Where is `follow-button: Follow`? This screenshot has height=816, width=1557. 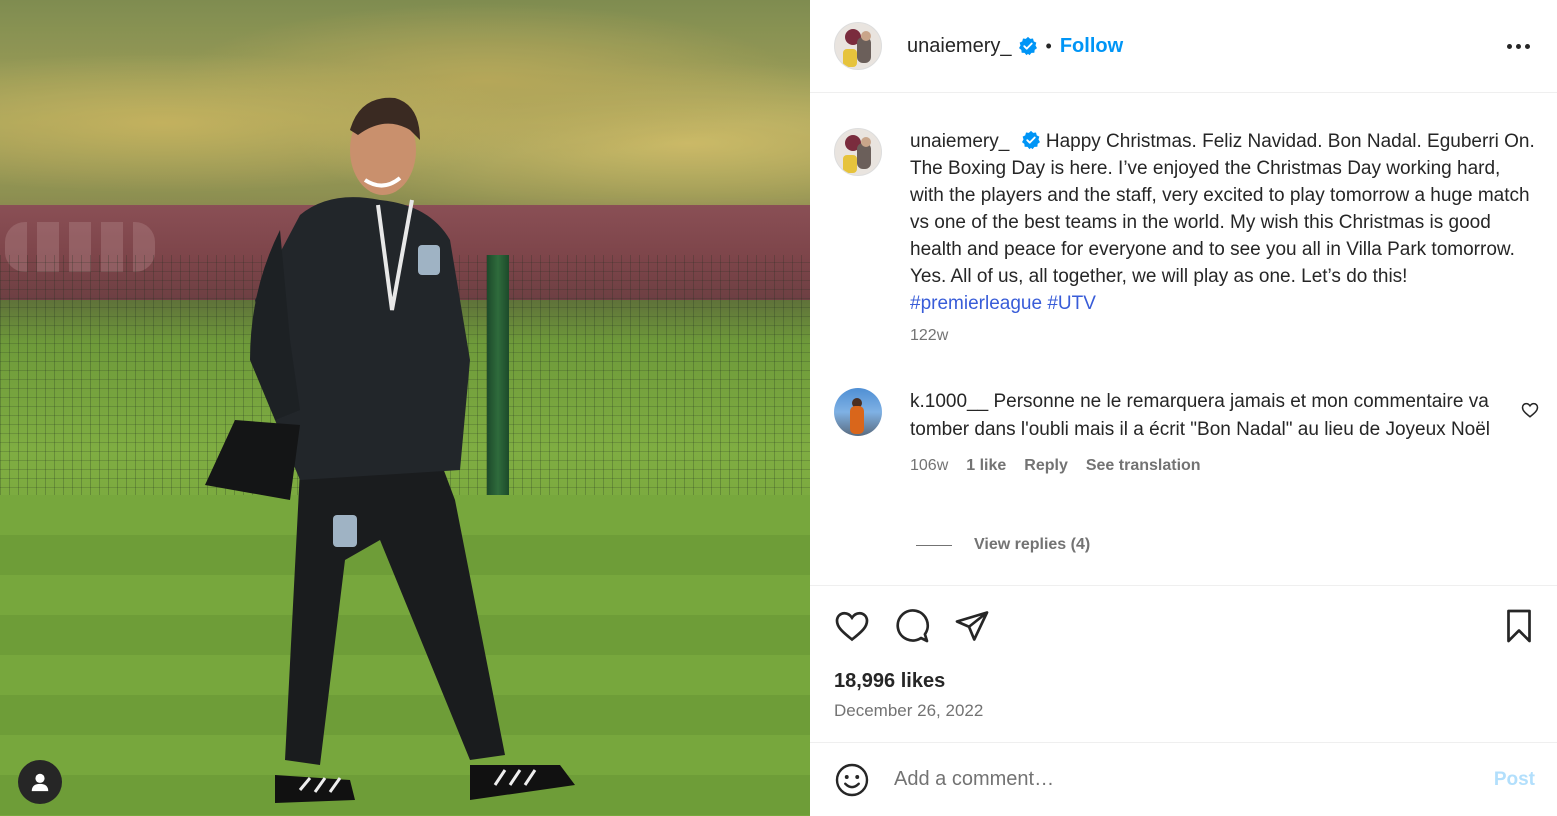
follow-button: Follow is located at coordinates (1091, 46).